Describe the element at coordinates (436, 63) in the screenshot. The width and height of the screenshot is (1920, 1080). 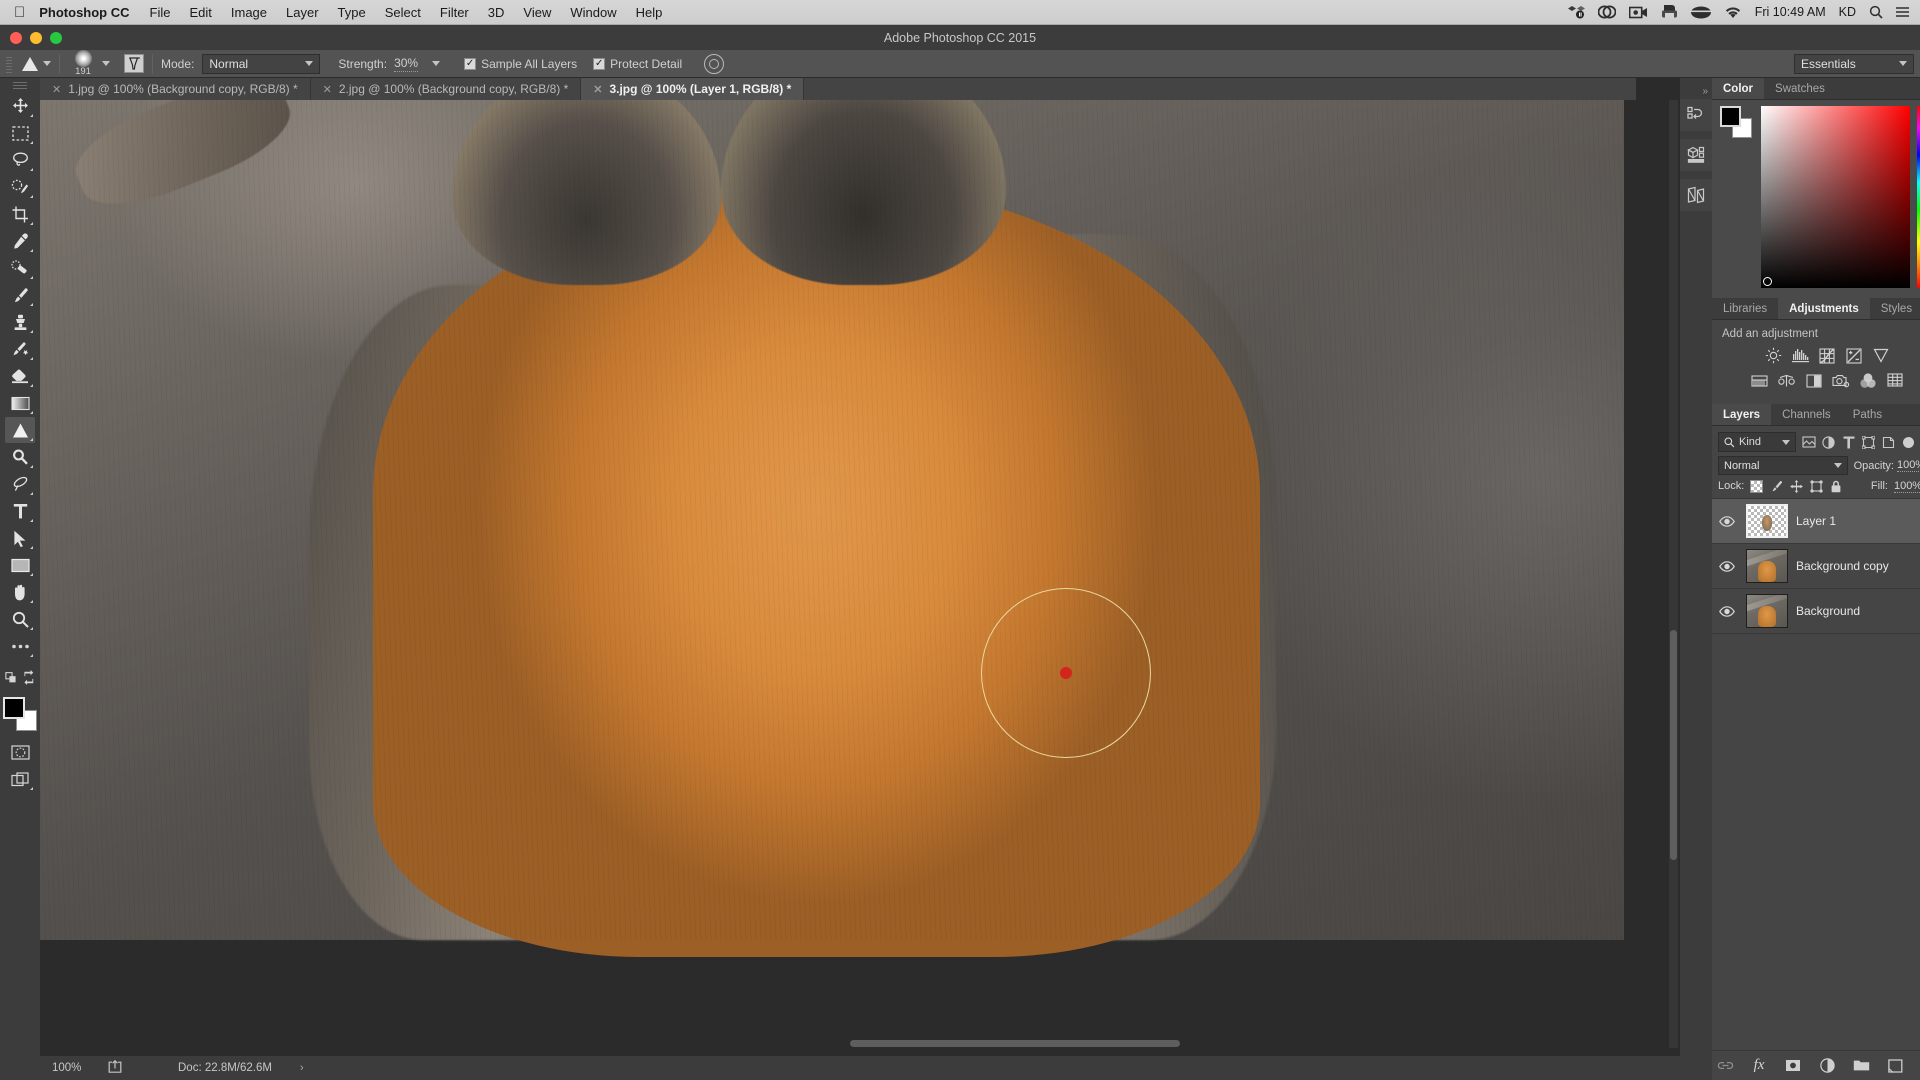
I see `strength-chevron-down-icon` at that location.